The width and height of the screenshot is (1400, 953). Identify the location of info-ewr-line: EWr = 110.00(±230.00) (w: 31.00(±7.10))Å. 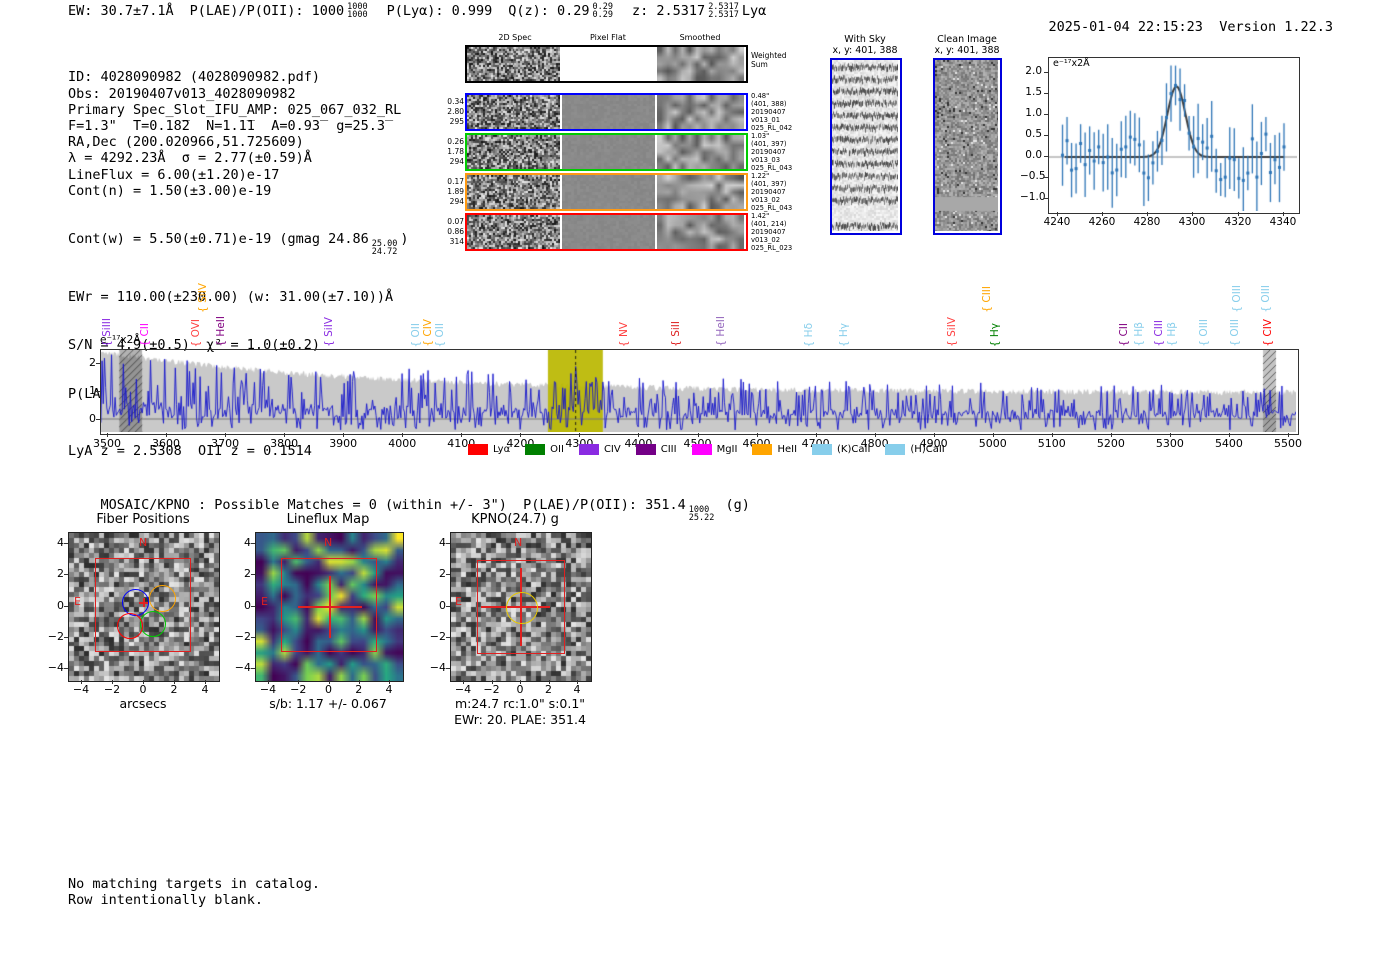
(231, 296).